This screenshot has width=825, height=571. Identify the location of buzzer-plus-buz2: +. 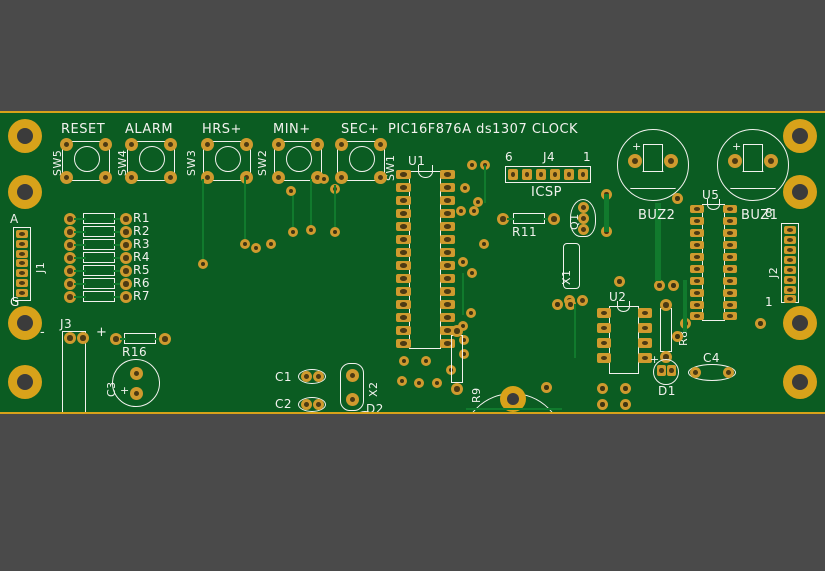
(637, 146).